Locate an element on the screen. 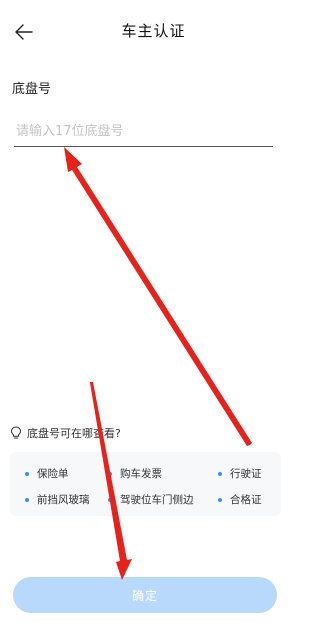  list-item: 合格证 is located at coordinates (240, 499).